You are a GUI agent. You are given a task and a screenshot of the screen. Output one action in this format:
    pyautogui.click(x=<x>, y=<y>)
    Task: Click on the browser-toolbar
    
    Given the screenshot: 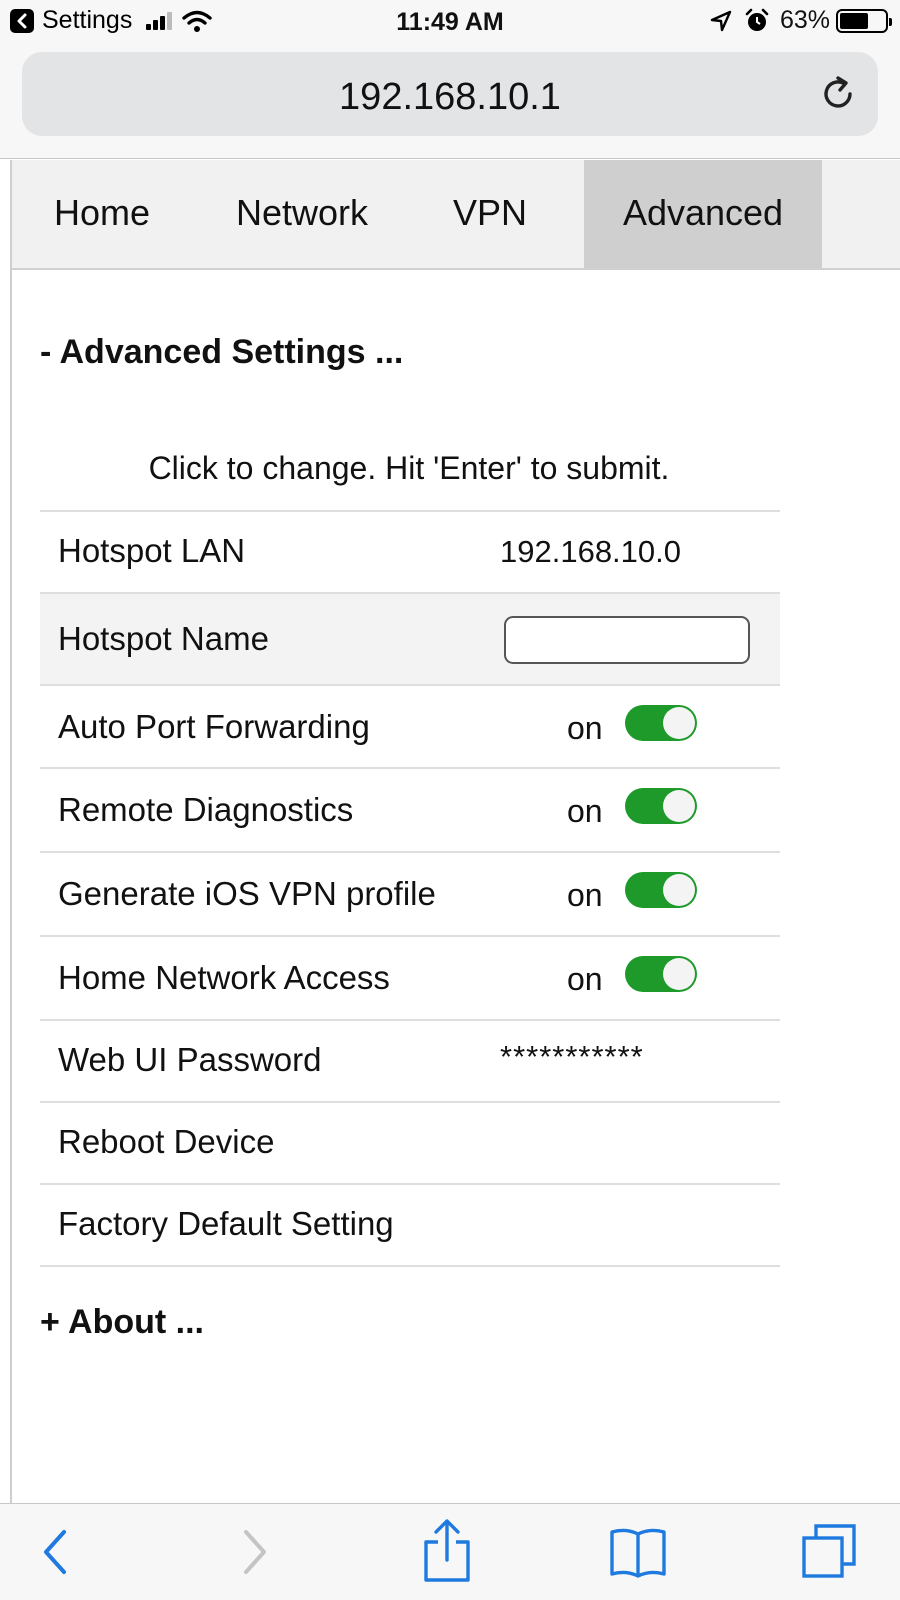 What is the action you would take?
    pyautogui.click(x=450, y=1551)
    